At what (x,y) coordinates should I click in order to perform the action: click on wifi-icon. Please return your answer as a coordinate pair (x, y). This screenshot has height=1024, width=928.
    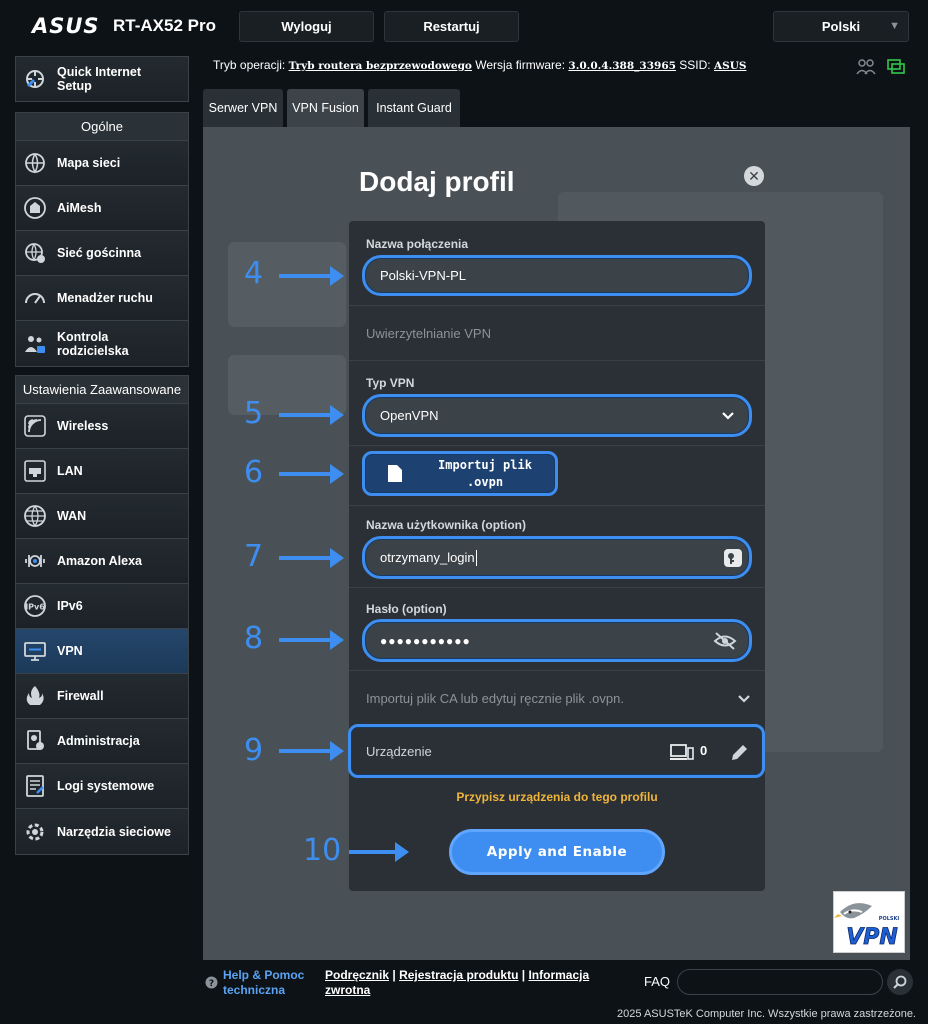
    Looking at the image, I should click on (35, 426).